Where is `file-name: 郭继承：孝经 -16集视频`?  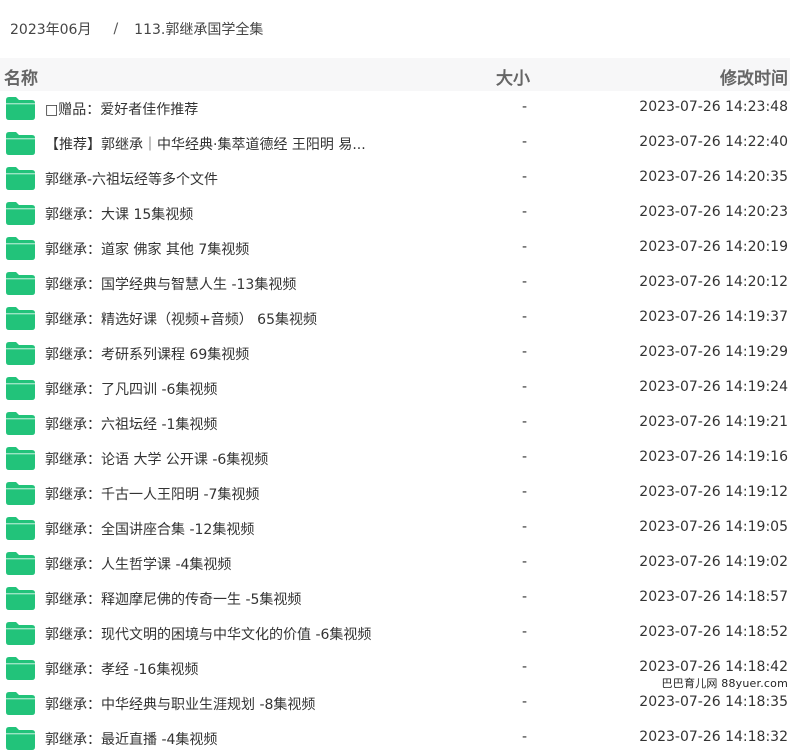
file-name: 郭继承：孝经 -16集视频 is located at coordinates (121, 669).